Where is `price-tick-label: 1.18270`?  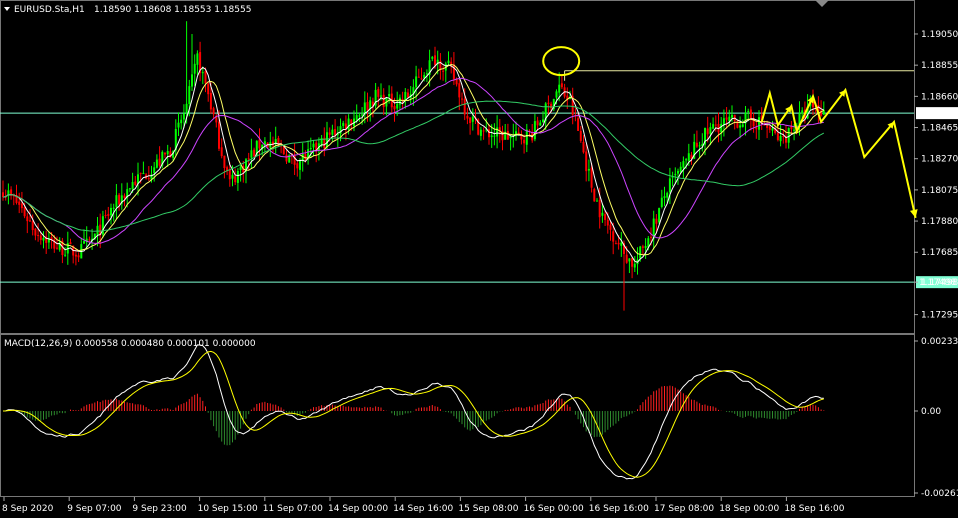
price-tick-label: 1.18270 is located at coordinates (939, 160).